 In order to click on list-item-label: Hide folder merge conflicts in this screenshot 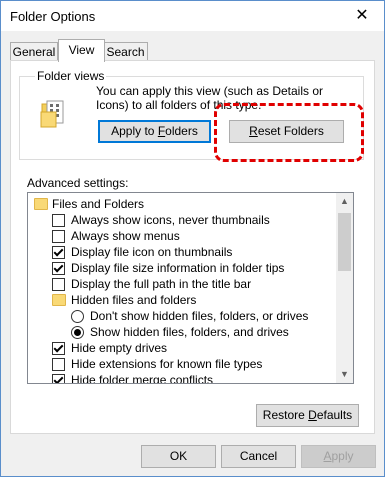, I will do `click(142, 378)`.